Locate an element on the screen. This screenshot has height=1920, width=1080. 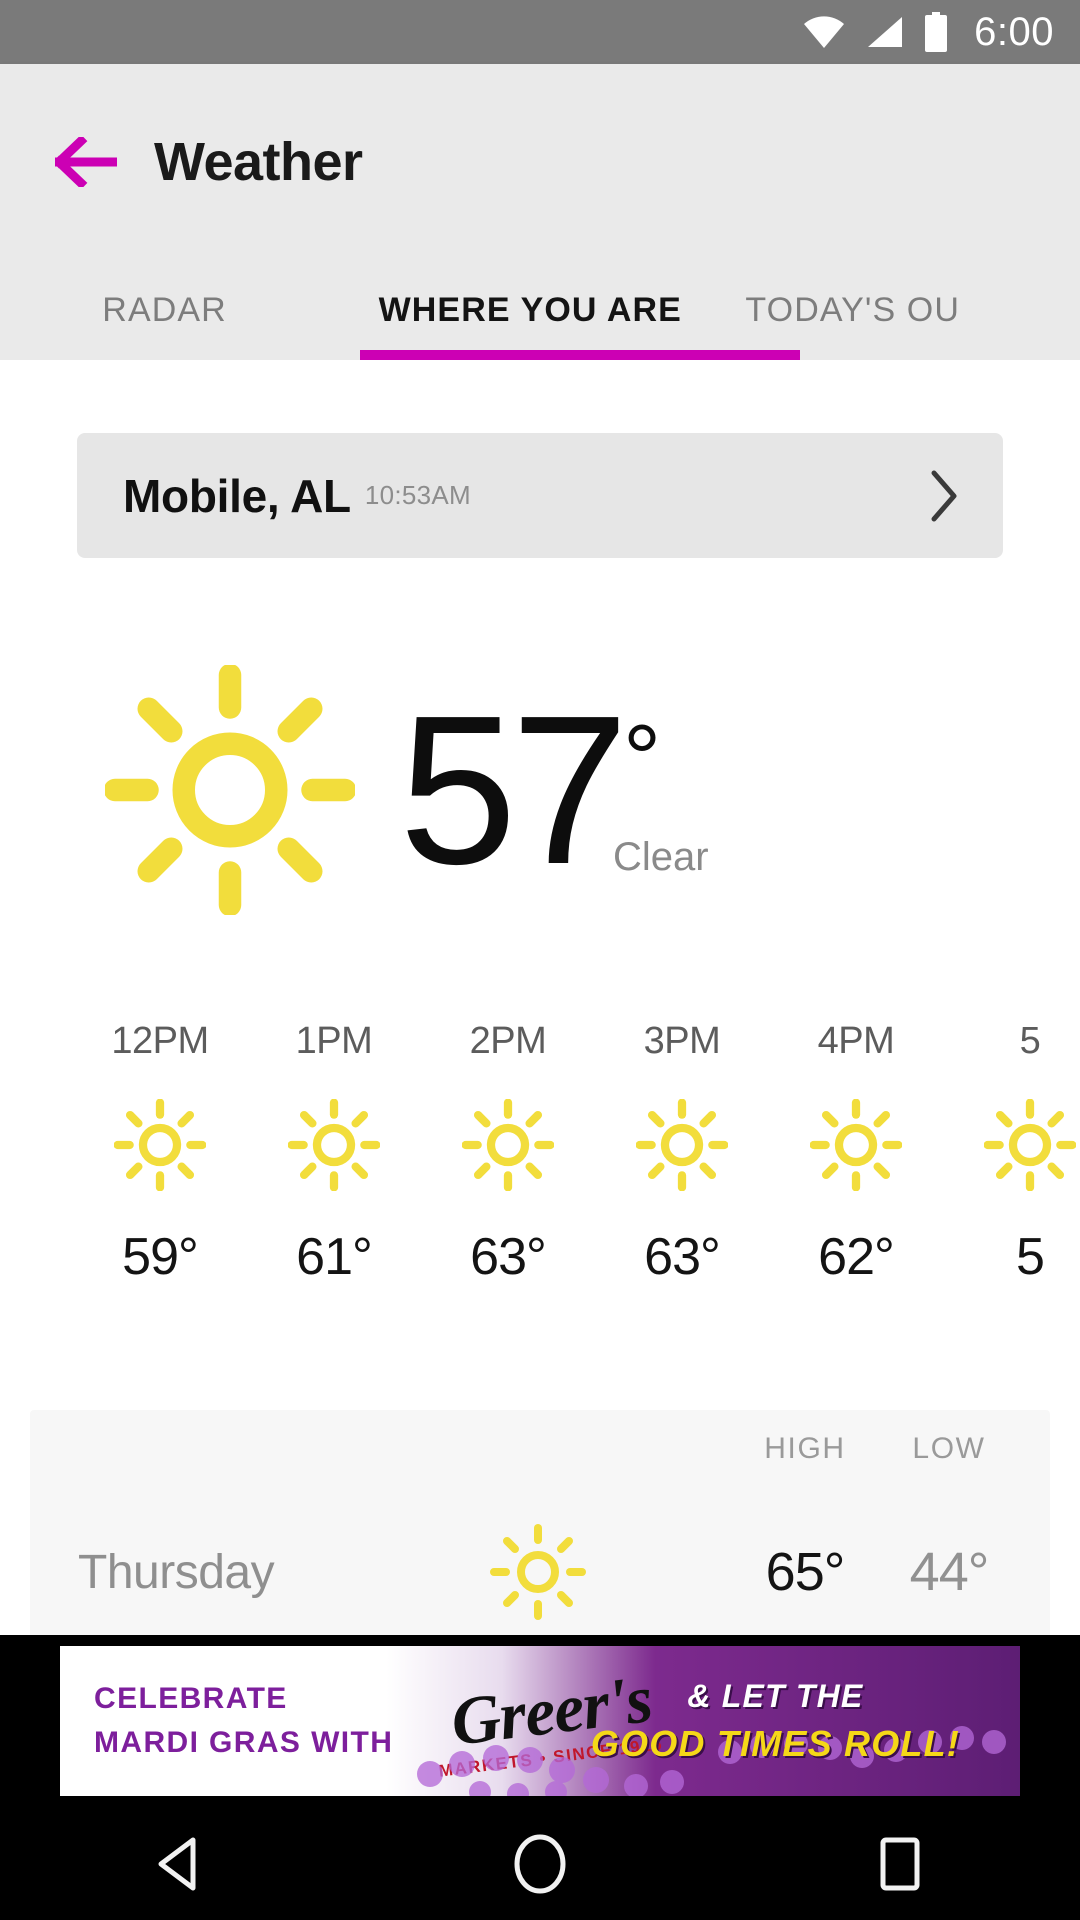
daily-day-name: Thursday is located at coordinates (176, 1572).